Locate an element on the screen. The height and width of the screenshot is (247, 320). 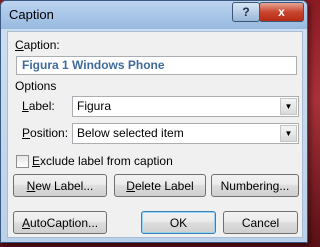
exclude-label-checkbox is located at coordinates (22, 161).